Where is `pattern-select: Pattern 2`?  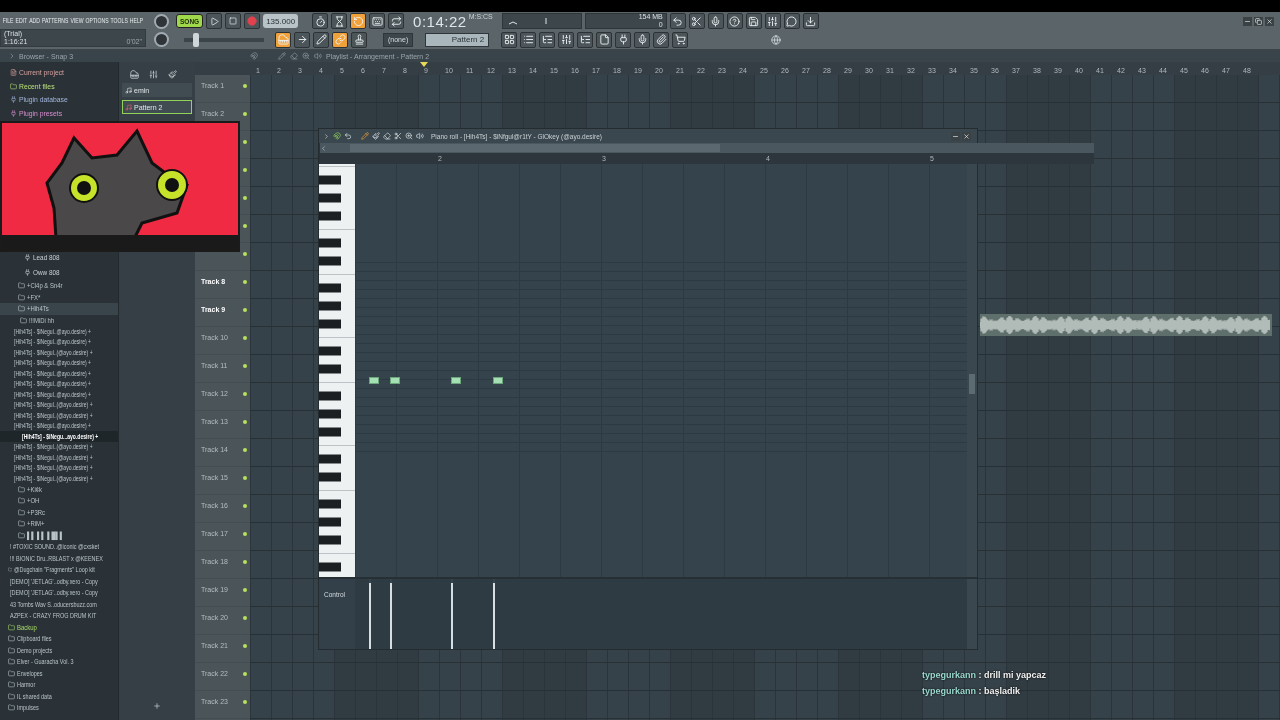 pattern-select: Pattern 2 is located at coordinates (457, 39).